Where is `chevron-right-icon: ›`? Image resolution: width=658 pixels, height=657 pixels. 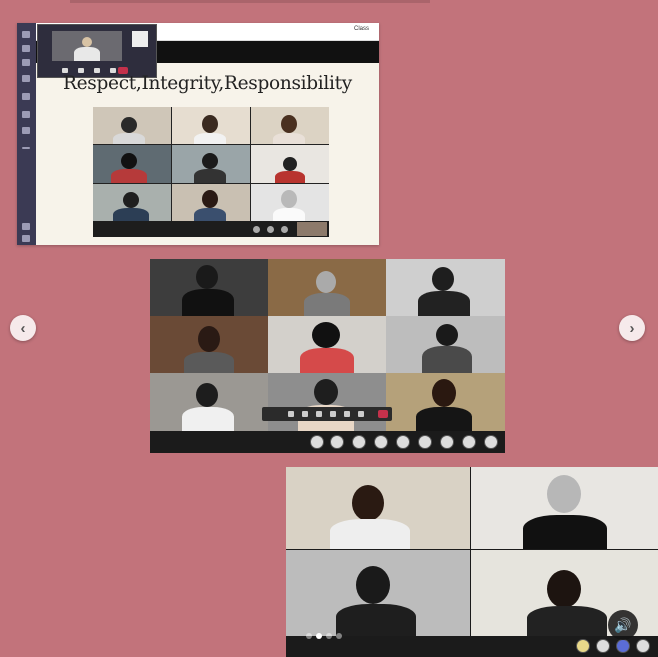
chevron-right-icon: › is located at coordinates (632, 328).